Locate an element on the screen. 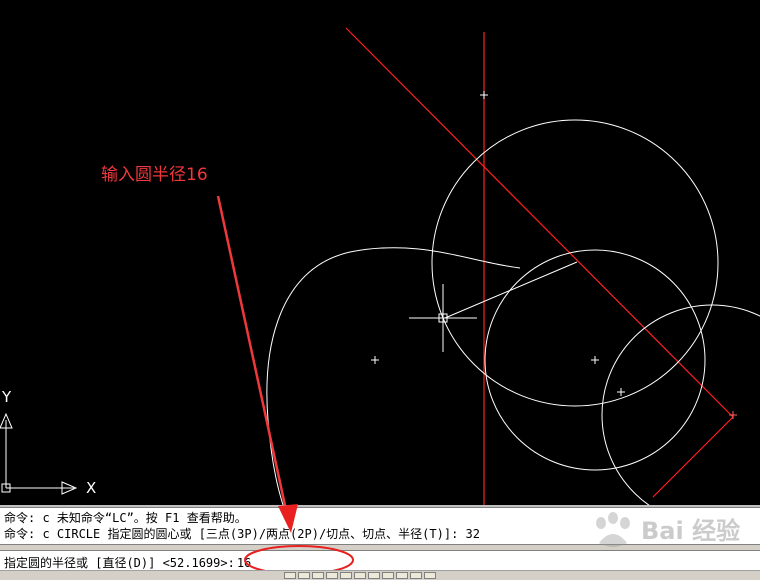 Image resolution: width=760 pixels, height=580 pixels. command-input is located at coordinates (256, 563).